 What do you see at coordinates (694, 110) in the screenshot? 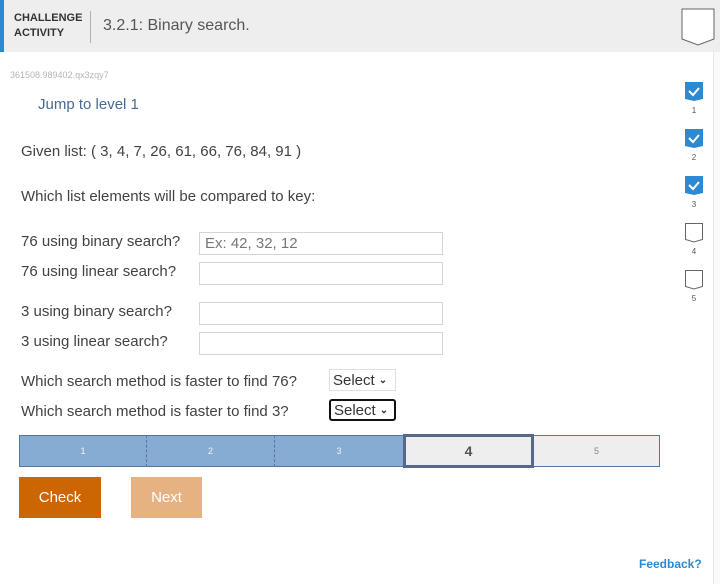
I see `level-number: 1` at bounding box center [694, 110].